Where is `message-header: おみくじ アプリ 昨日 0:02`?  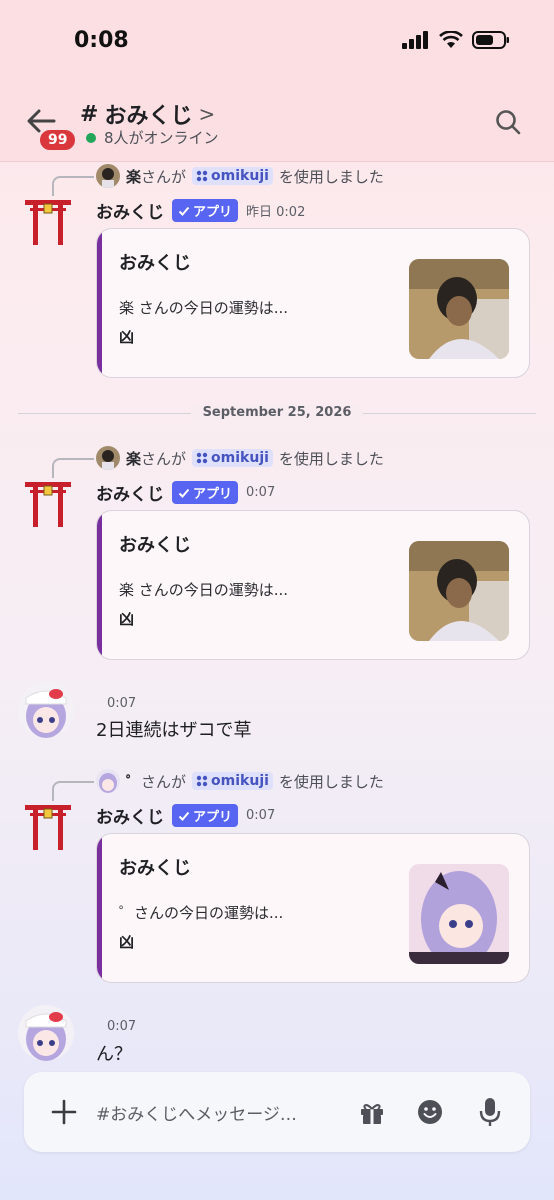
message-header: おみくじ アプリ 昨日 0:02 is located at coordinates (200, 210).